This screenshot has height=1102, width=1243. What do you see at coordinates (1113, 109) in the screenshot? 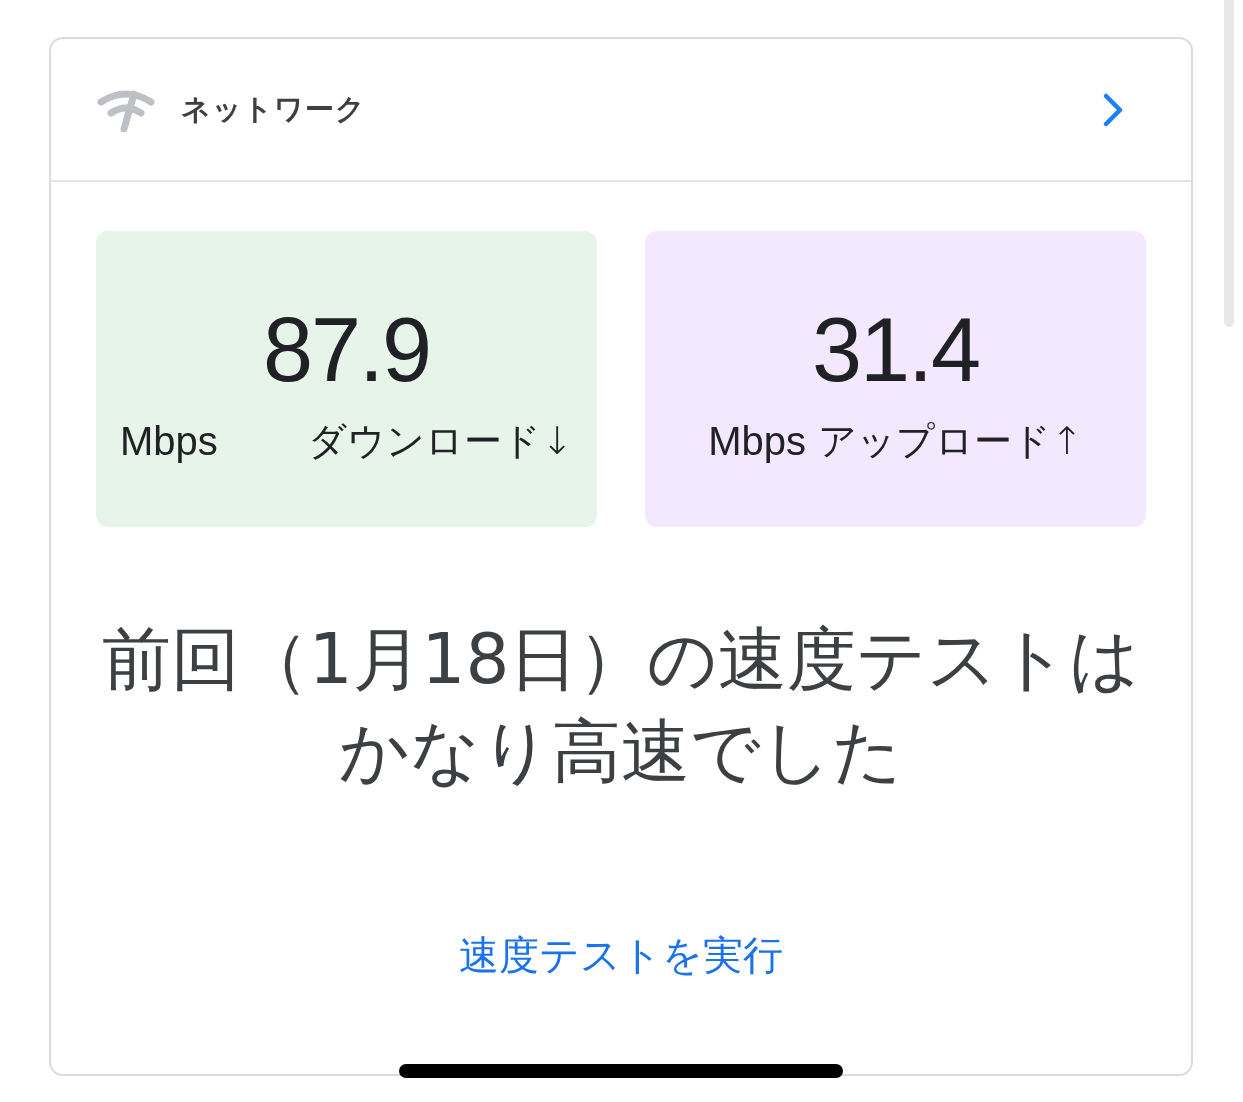
I see `chevron-right-icon` at bounding box center [1113, 109].